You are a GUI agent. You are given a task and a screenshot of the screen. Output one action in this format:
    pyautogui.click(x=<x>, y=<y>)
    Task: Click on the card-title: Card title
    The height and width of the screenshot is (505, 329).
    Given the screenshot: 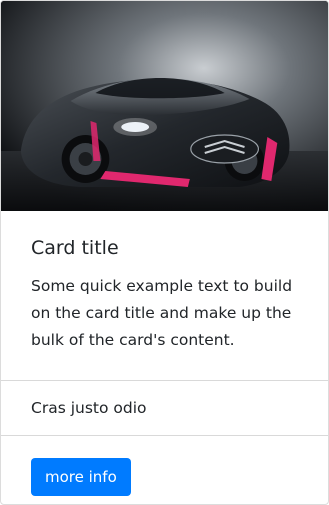 What is the action you would take?
    pyautogui.click(x=75, y=248)
    